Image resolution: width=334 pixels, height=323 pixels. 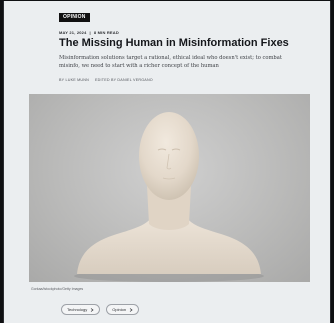 I want to click on tag-label: Opinion, so click(x=119, y=309).